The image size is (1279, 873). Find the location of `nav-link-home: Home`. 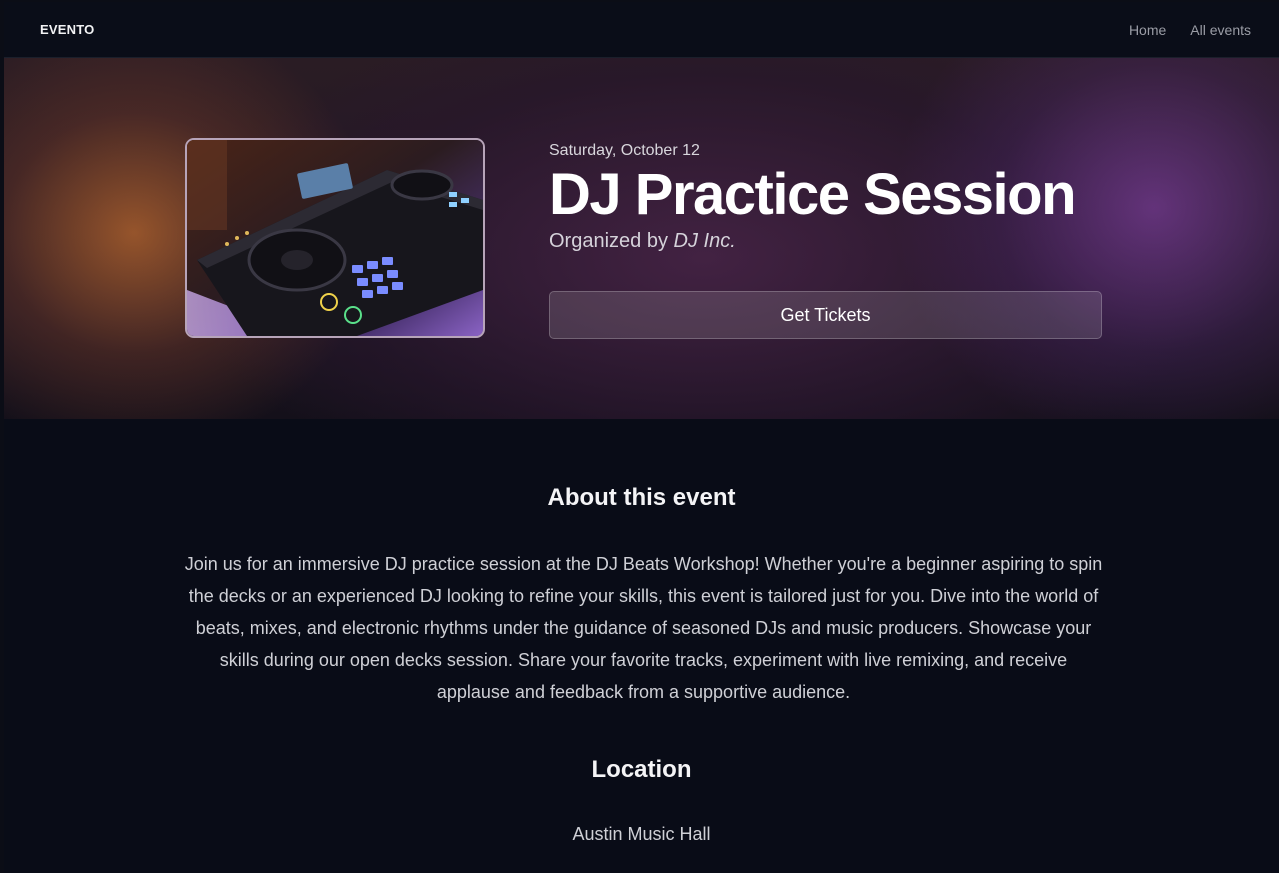

nav-link-home: Home is located at coordinates (1147, 30).